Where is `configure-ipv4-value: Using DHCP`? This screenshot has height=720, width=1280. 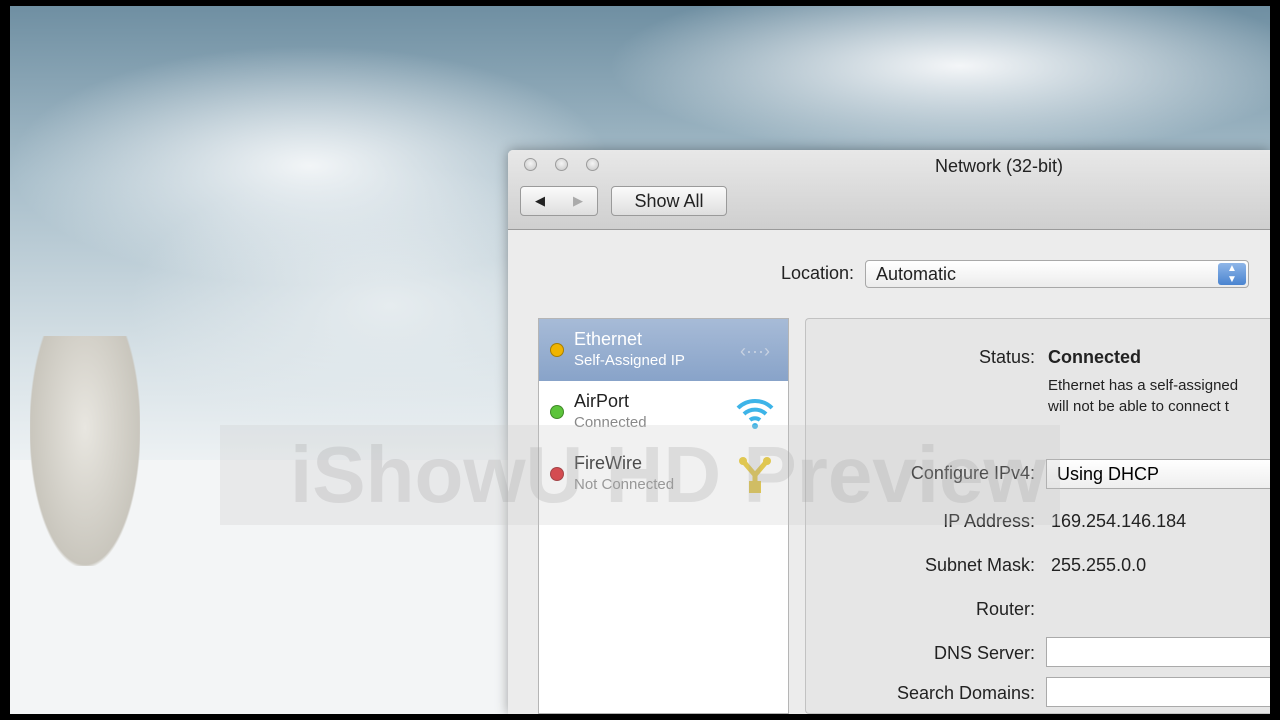 configure-ipv4-value: Using DHCP is located at coordinates (1108, 474).